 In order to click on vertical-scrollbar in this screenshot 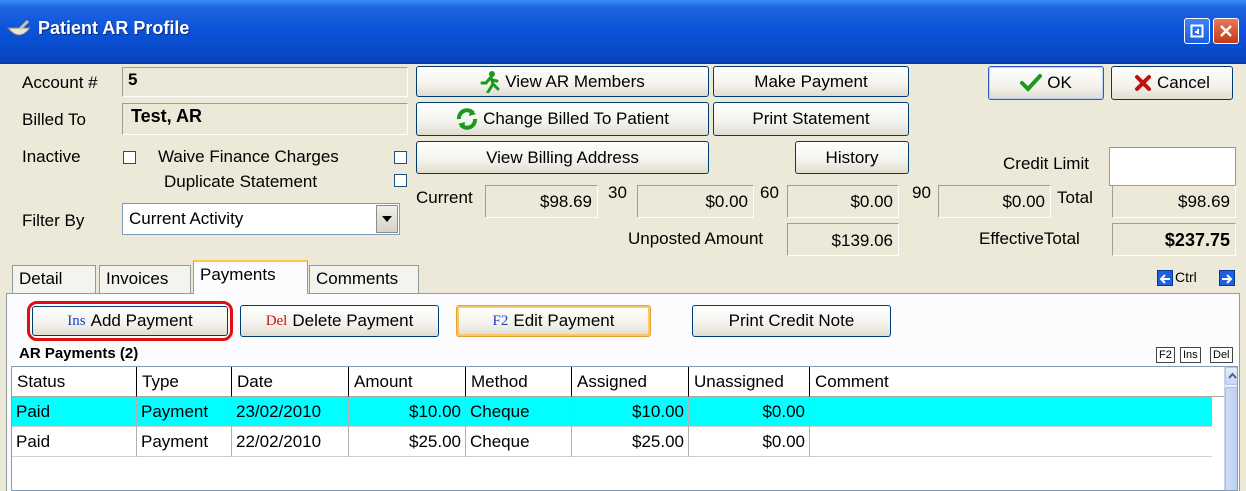, I will do `click(1230, 428)`.